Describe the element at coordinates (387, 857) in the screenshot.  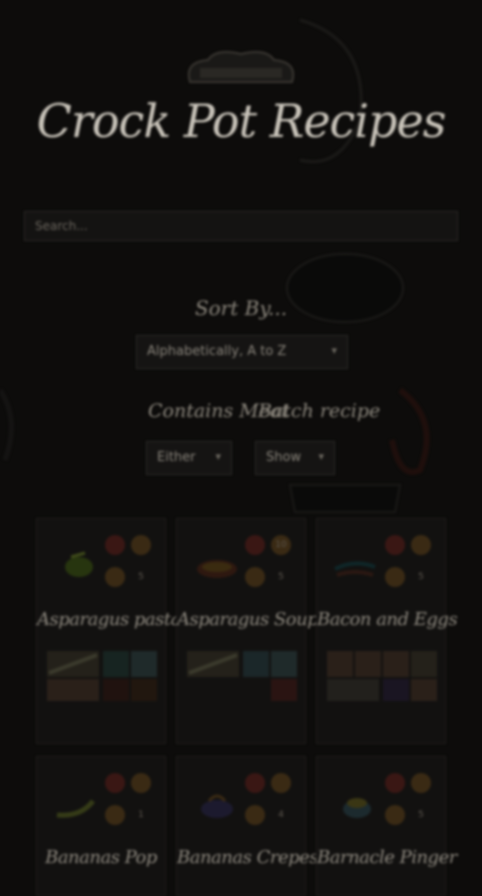
I see `recipe-name: Barnacle Pinger` at that location.